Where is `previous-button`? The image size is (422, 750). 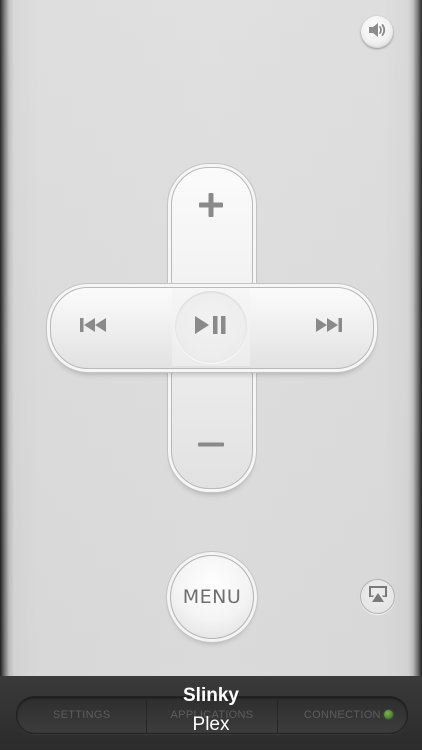
previous-button is located at coordinates (94, 327).